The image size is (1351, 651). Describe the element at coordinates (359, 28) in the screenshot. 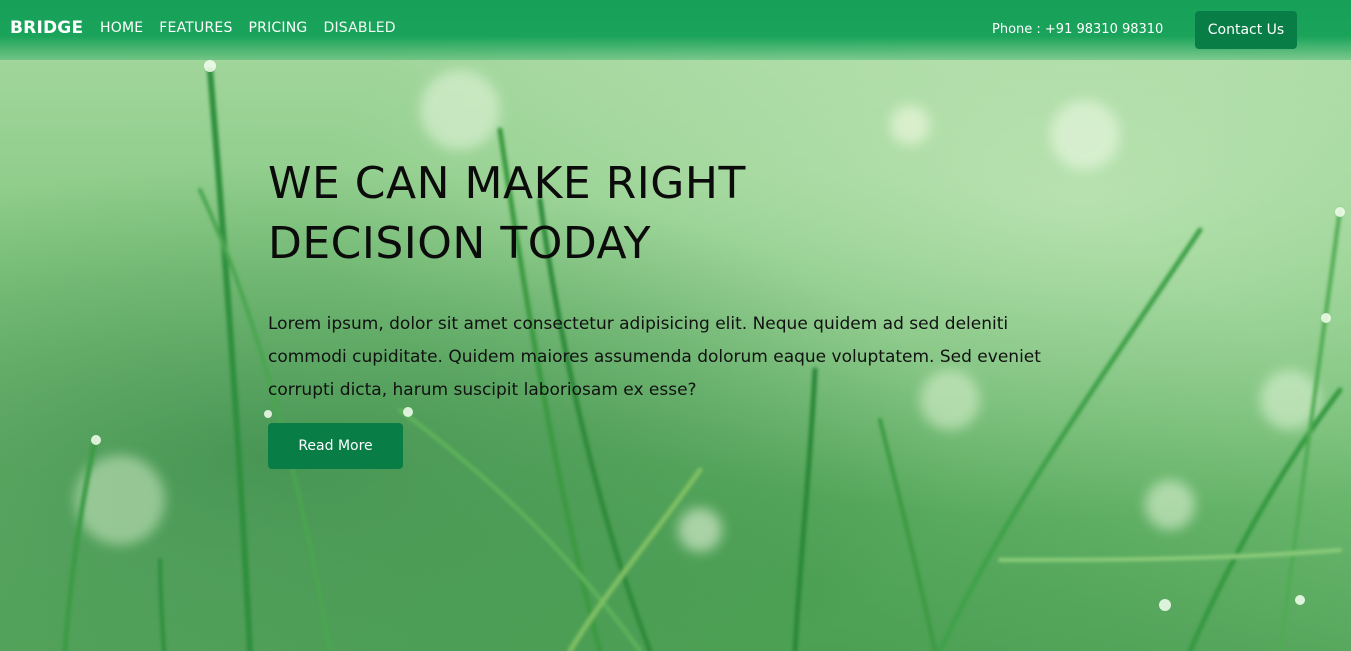

I see `nav-link-disabled: DISABLED` at that location.